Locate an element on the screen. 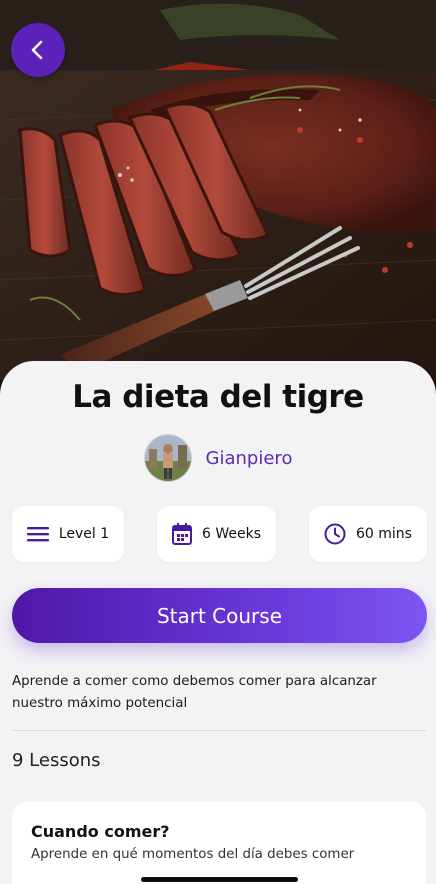 Image resolution: width=436 pixels, height=884 pixels. duration-chip: 6 Weeks is located at coordinates (216, 534).